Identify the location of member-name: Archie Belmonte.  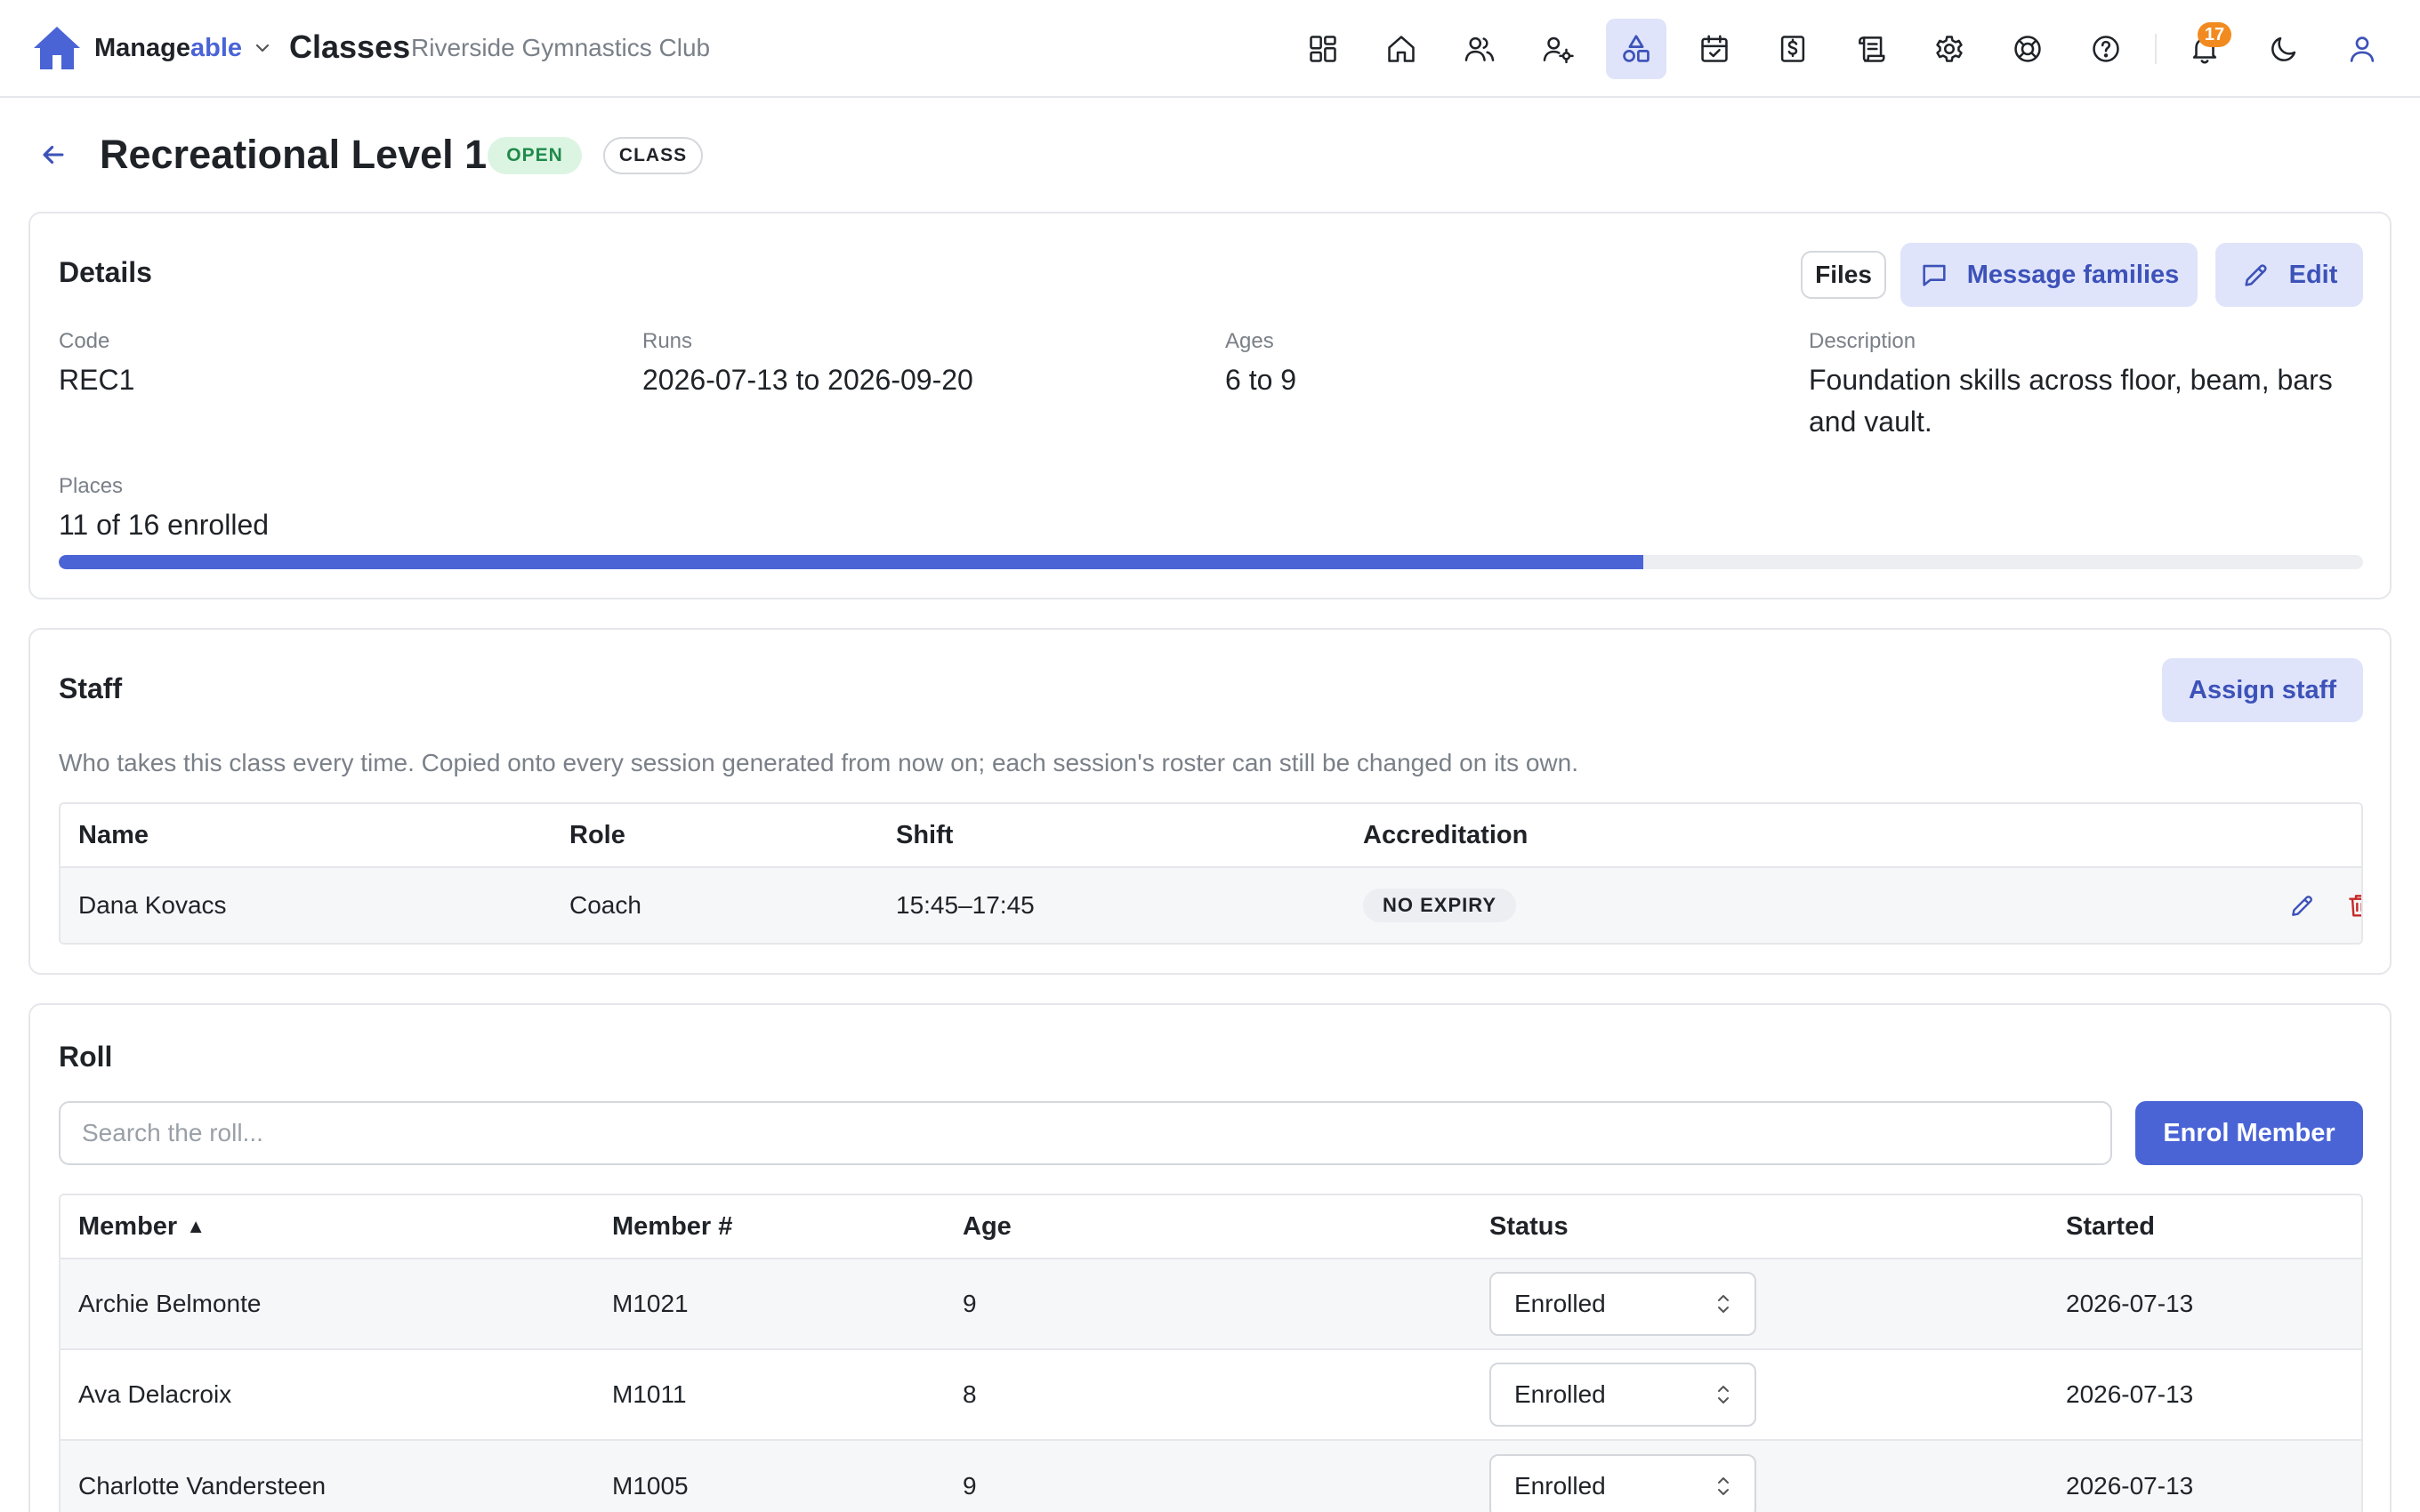
(170, 1303).